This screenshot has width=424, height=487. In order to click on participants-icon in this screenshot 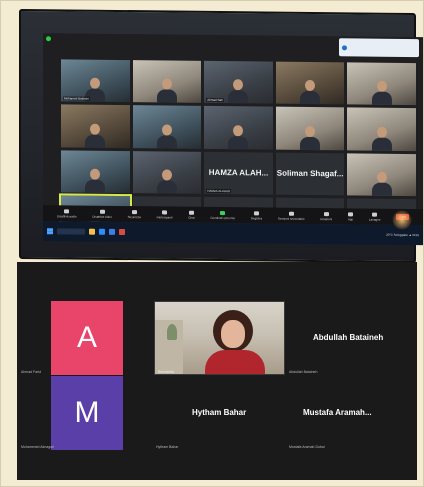, I will do `click(165, 211)`.